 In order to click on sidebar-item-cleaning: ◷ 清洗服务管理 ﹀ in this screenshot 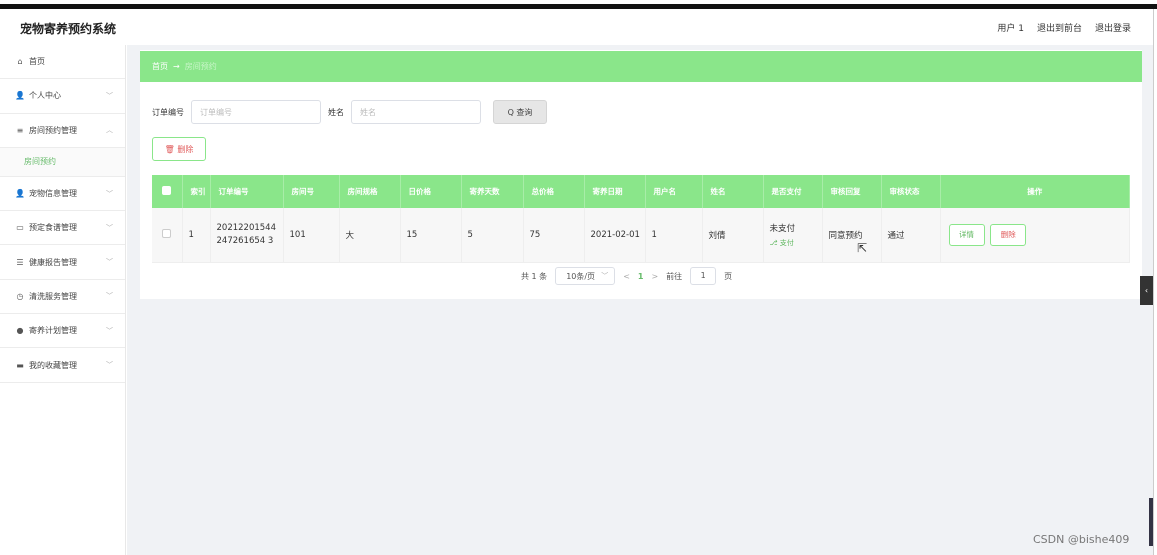, I will do `click(62, 297)`.